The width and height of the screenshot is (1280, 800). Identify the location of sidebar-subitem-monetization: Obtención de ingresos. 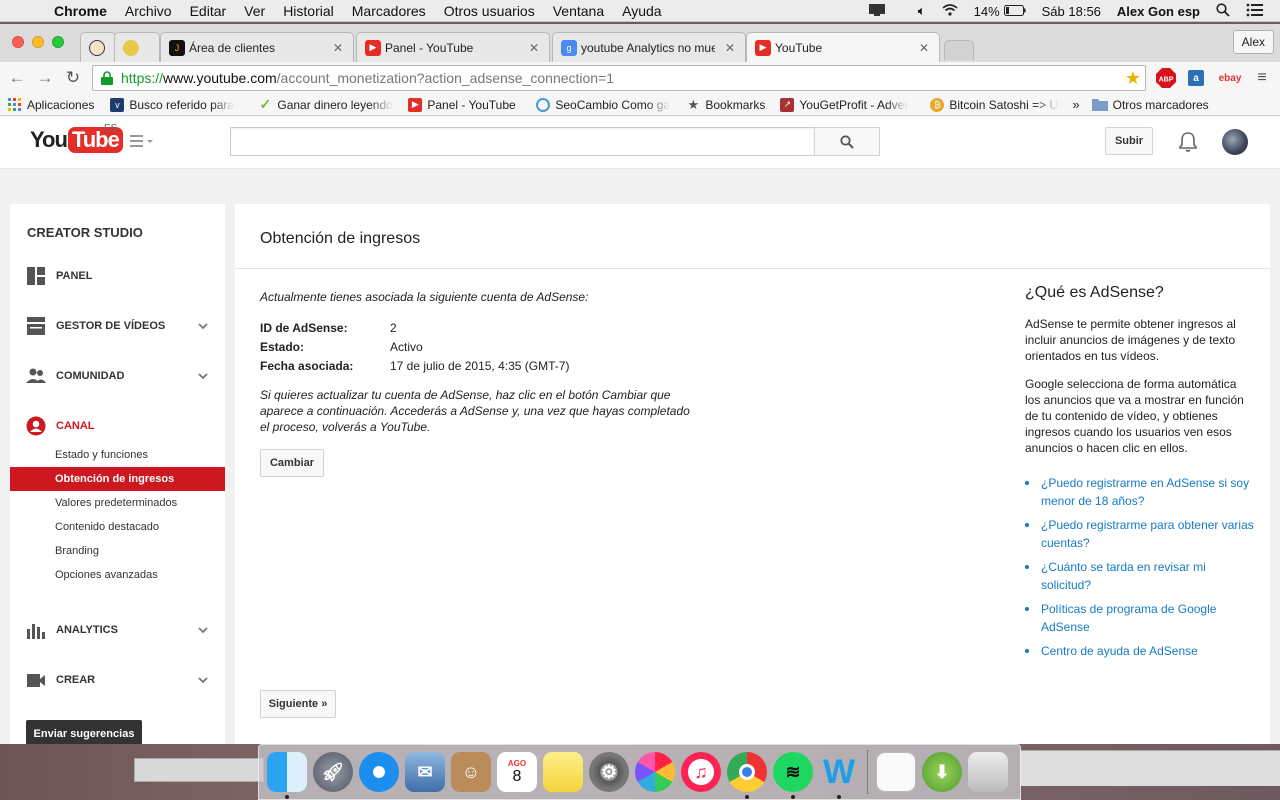
(117, 479).